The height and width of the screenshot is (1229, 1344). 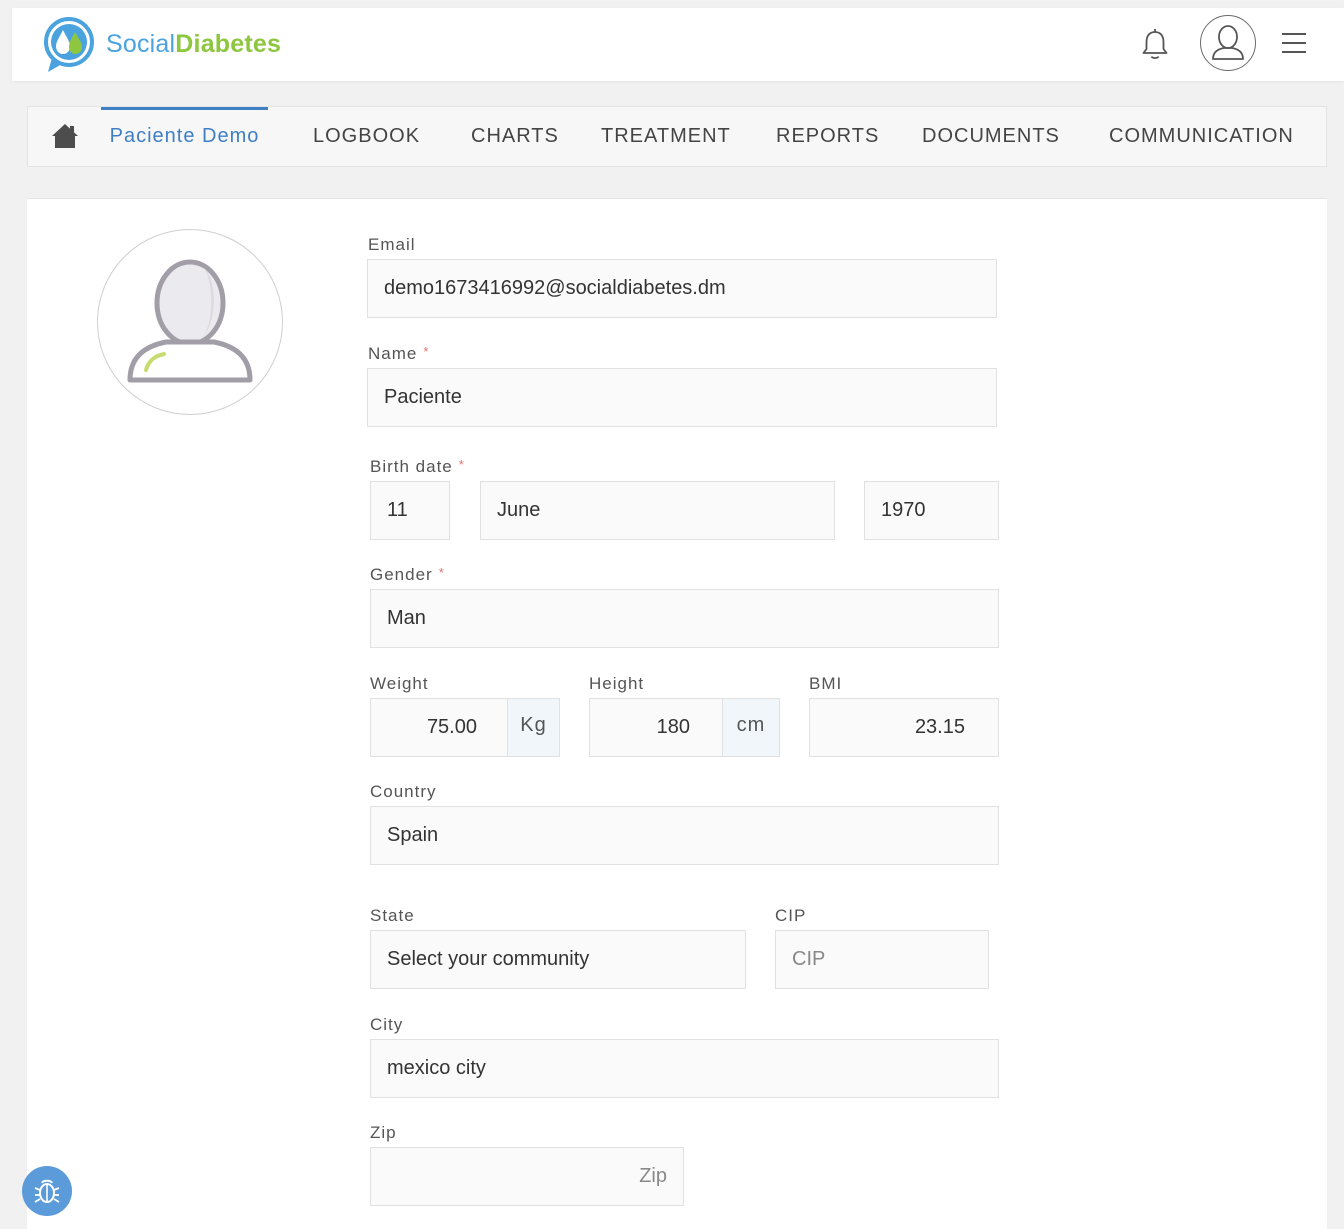 I want to click on state-label: State, so click(x=392, y=915).